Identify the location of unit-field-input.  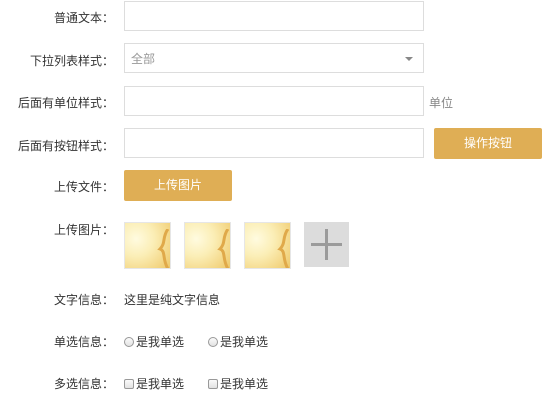
(274, 101).